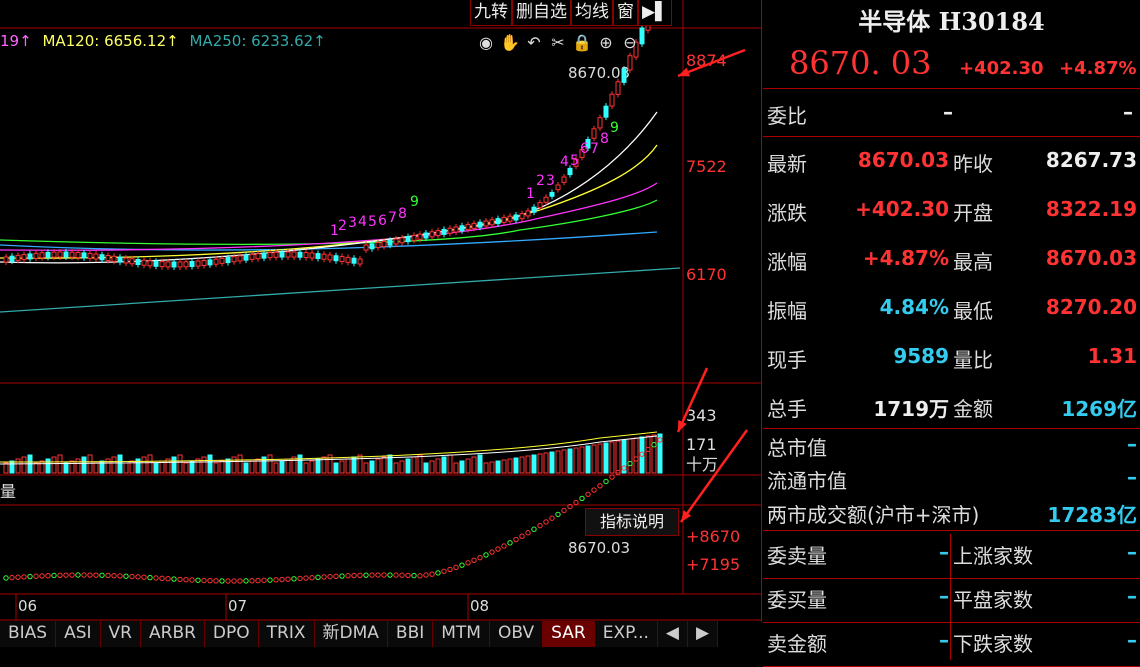  What do you see at coordinates (1098, 68) in the screenshot?
I see `price-change-pct: +4.87%` at bounding box center [1098, 68].